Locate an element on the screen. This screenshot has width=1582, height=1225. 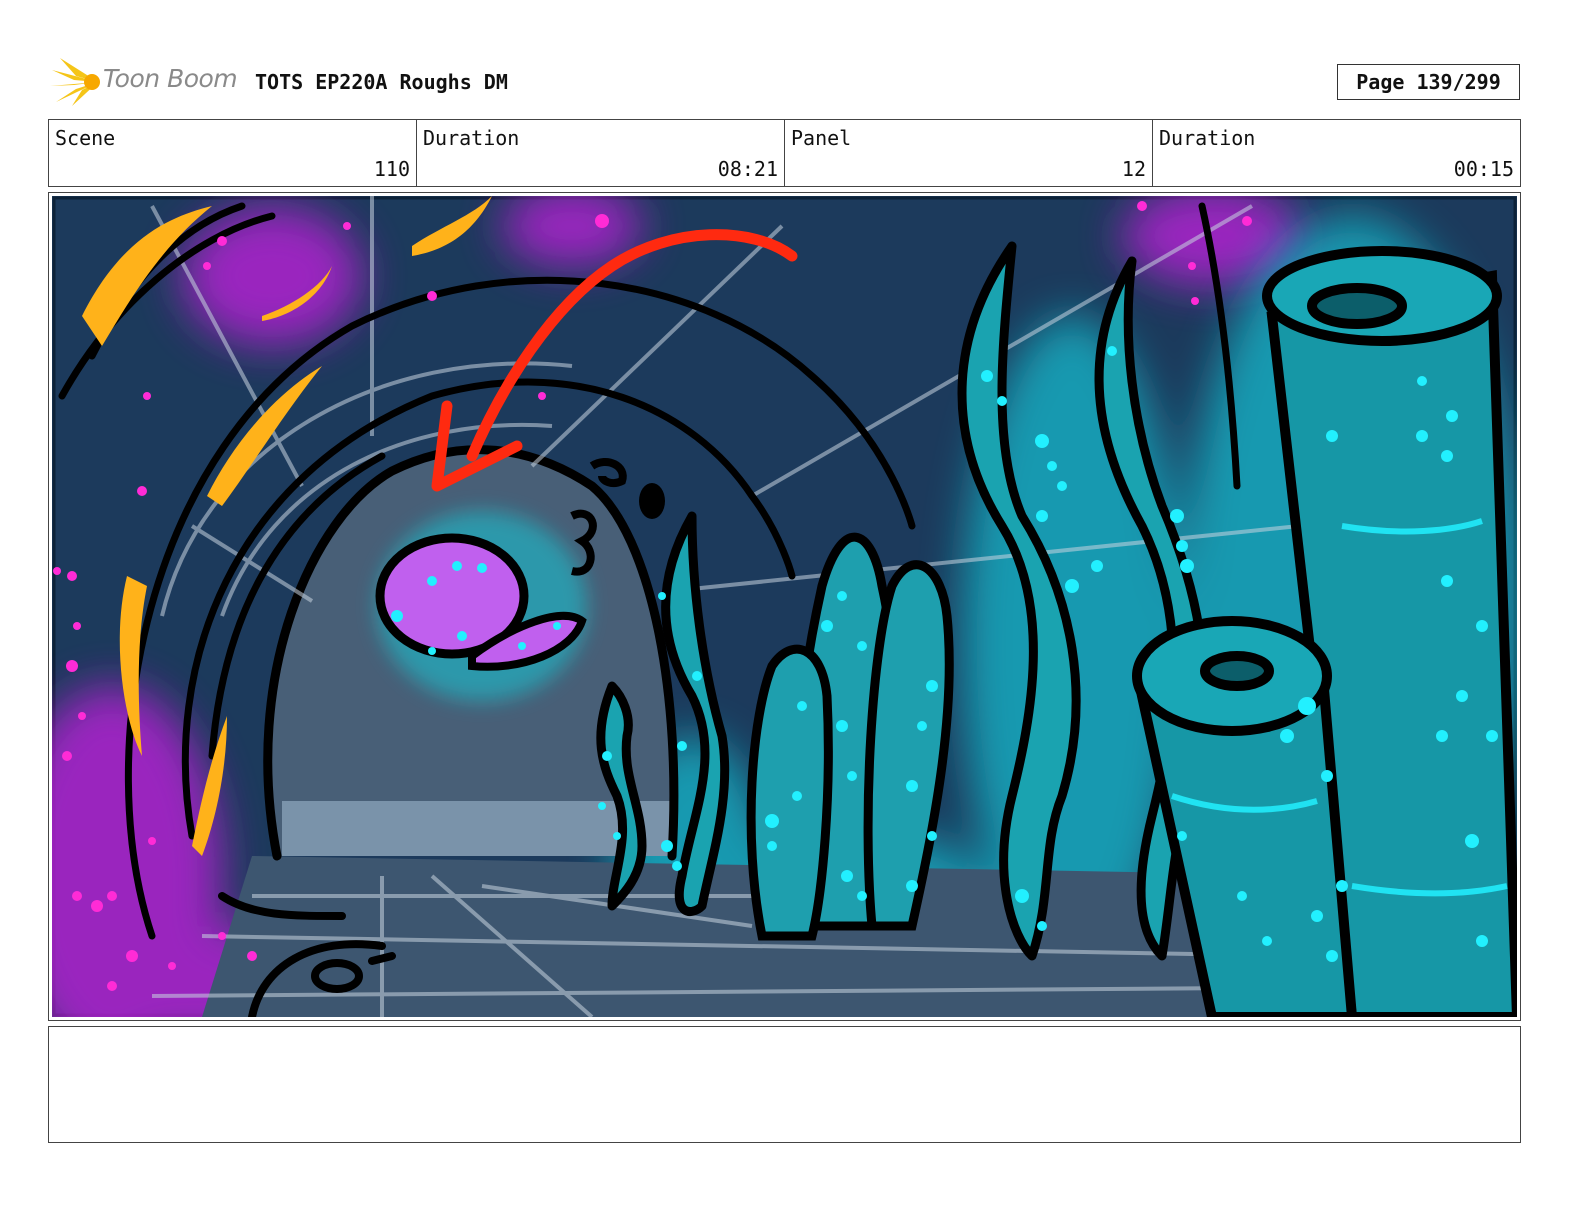
scene-duration-label: Duration is located at coordinates (471, 138).